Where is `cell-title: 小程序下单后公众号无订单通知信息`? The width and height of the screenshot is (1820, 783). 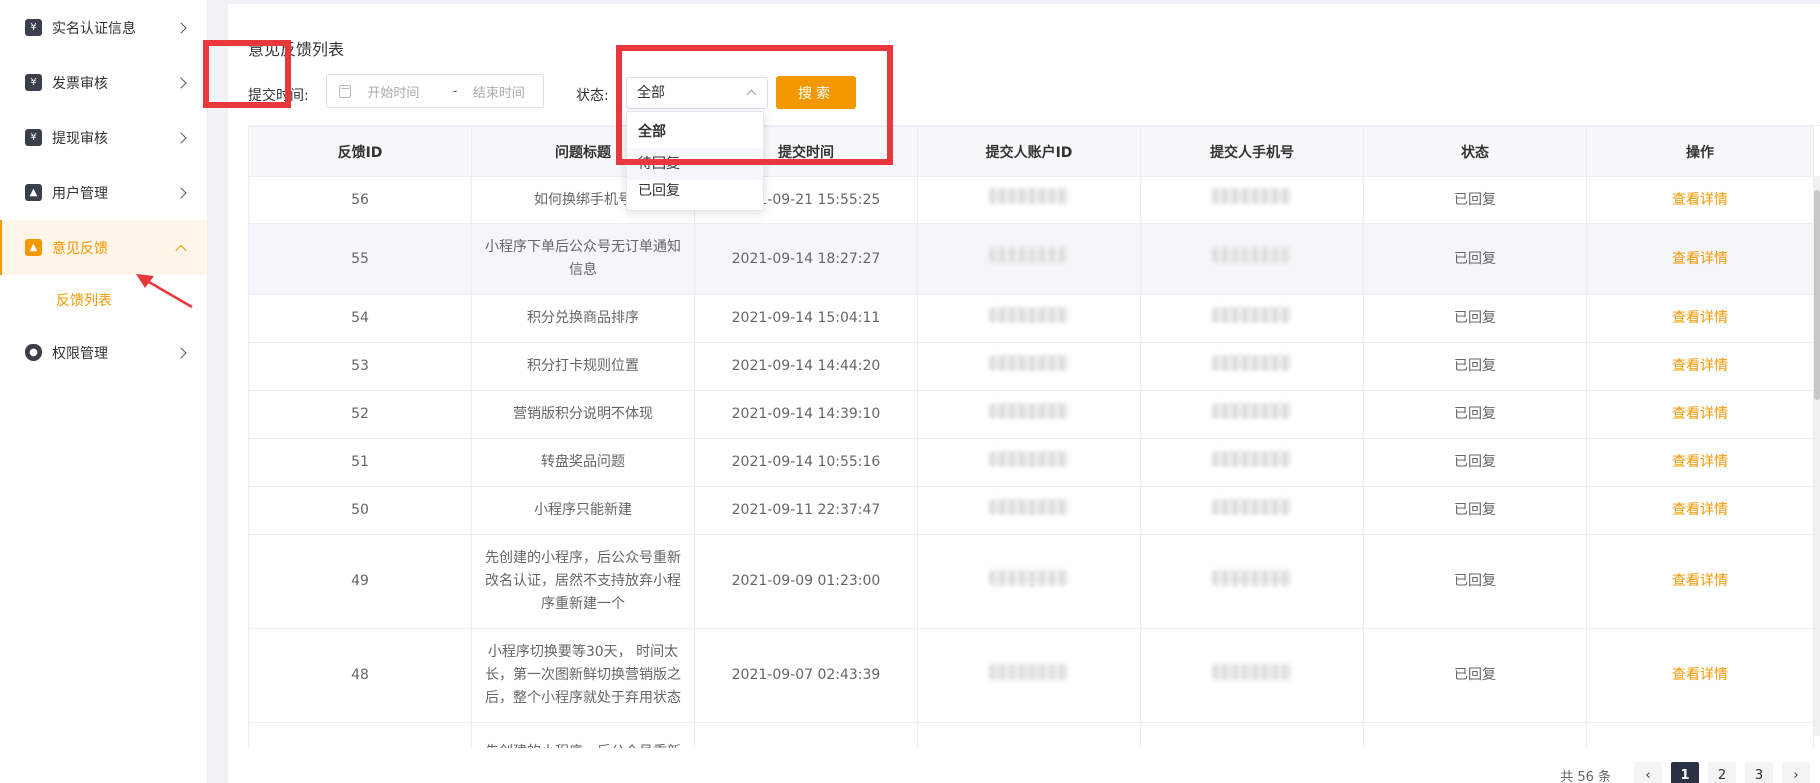
cell-title: 小程序下单后公众号无订单通知信息 is located at coordinates (583, 259).